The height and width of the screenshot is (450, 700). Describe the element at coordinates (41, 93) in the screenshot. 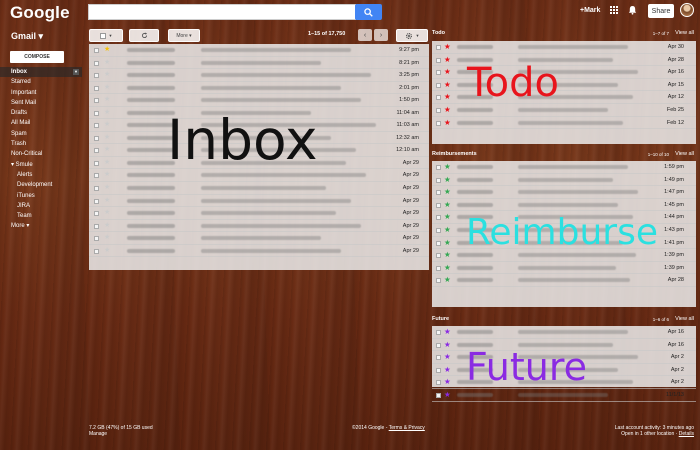

I see `sidebar-item: Important` at that location.